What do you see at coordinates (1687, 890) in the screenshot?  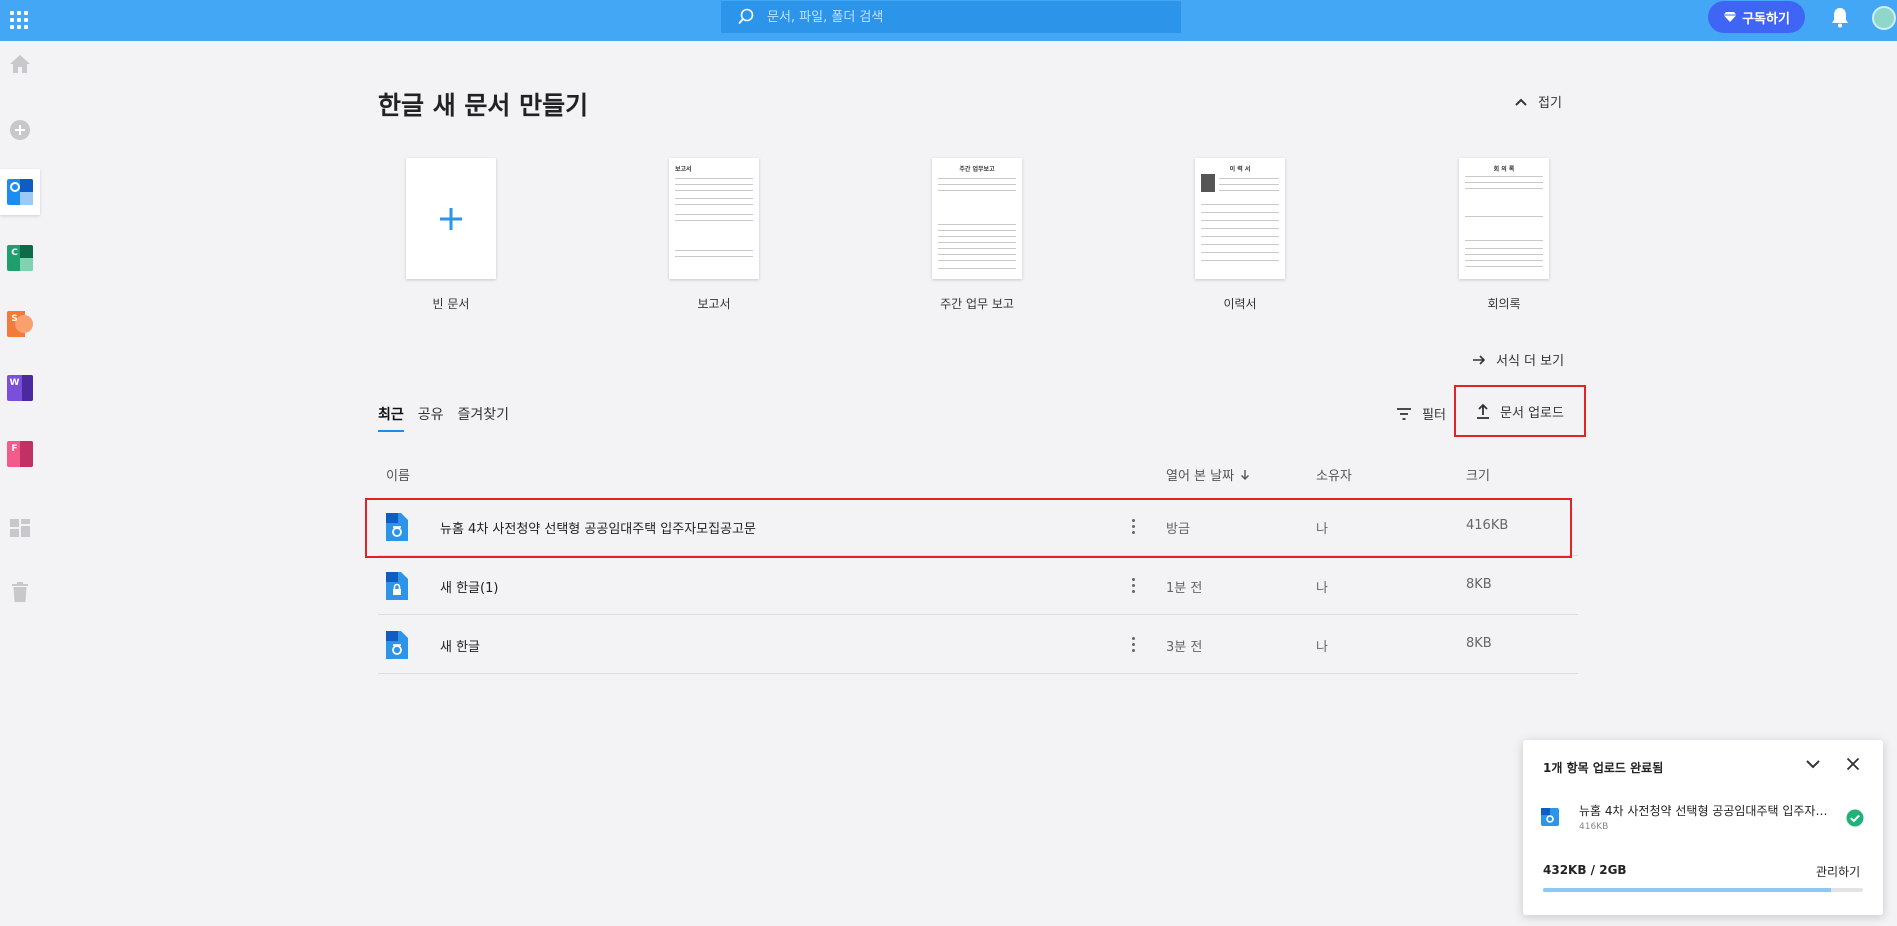 I see `storage-progress-fill` at bounding box center [1687, 890].